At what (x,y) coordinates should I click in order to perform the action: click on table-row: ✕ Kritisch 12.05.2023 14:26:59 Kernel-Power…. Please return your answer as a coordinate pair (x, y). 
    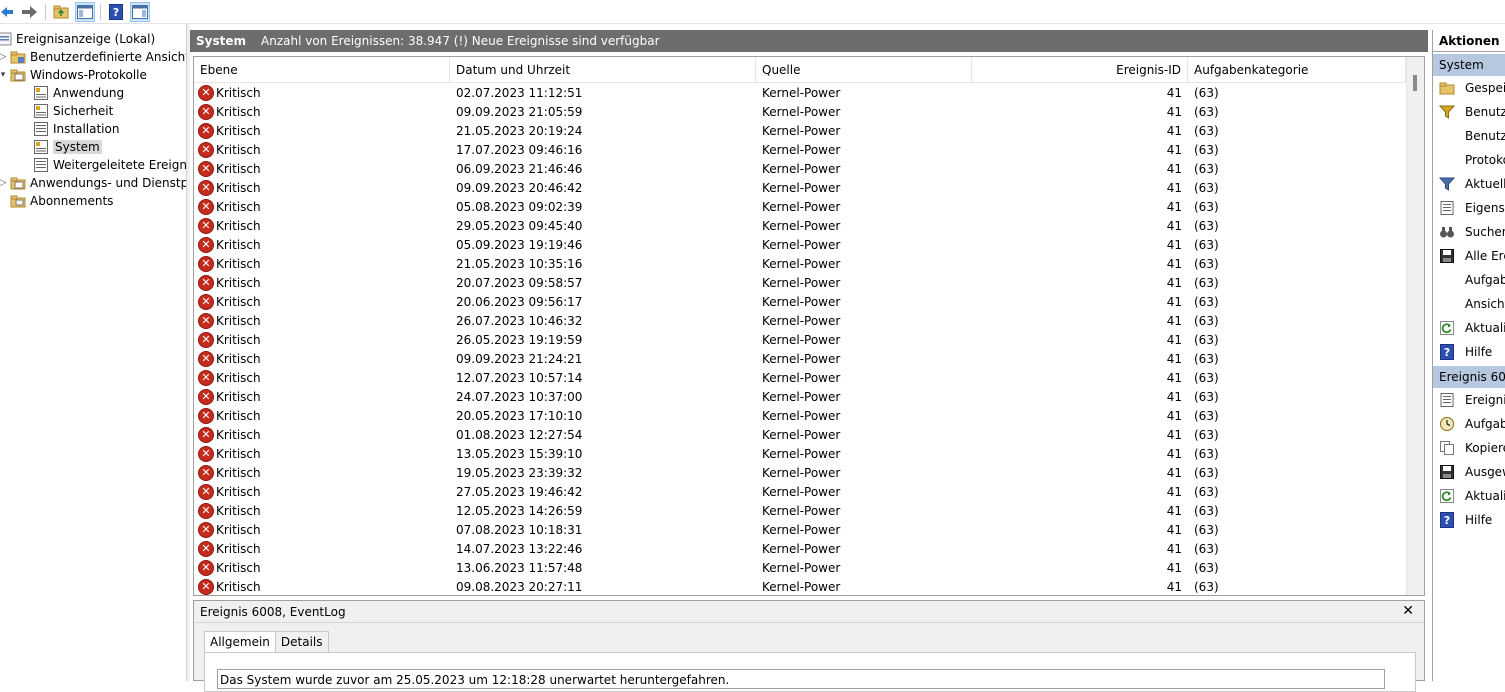
    Looking at the image, I should click on (800, 510).